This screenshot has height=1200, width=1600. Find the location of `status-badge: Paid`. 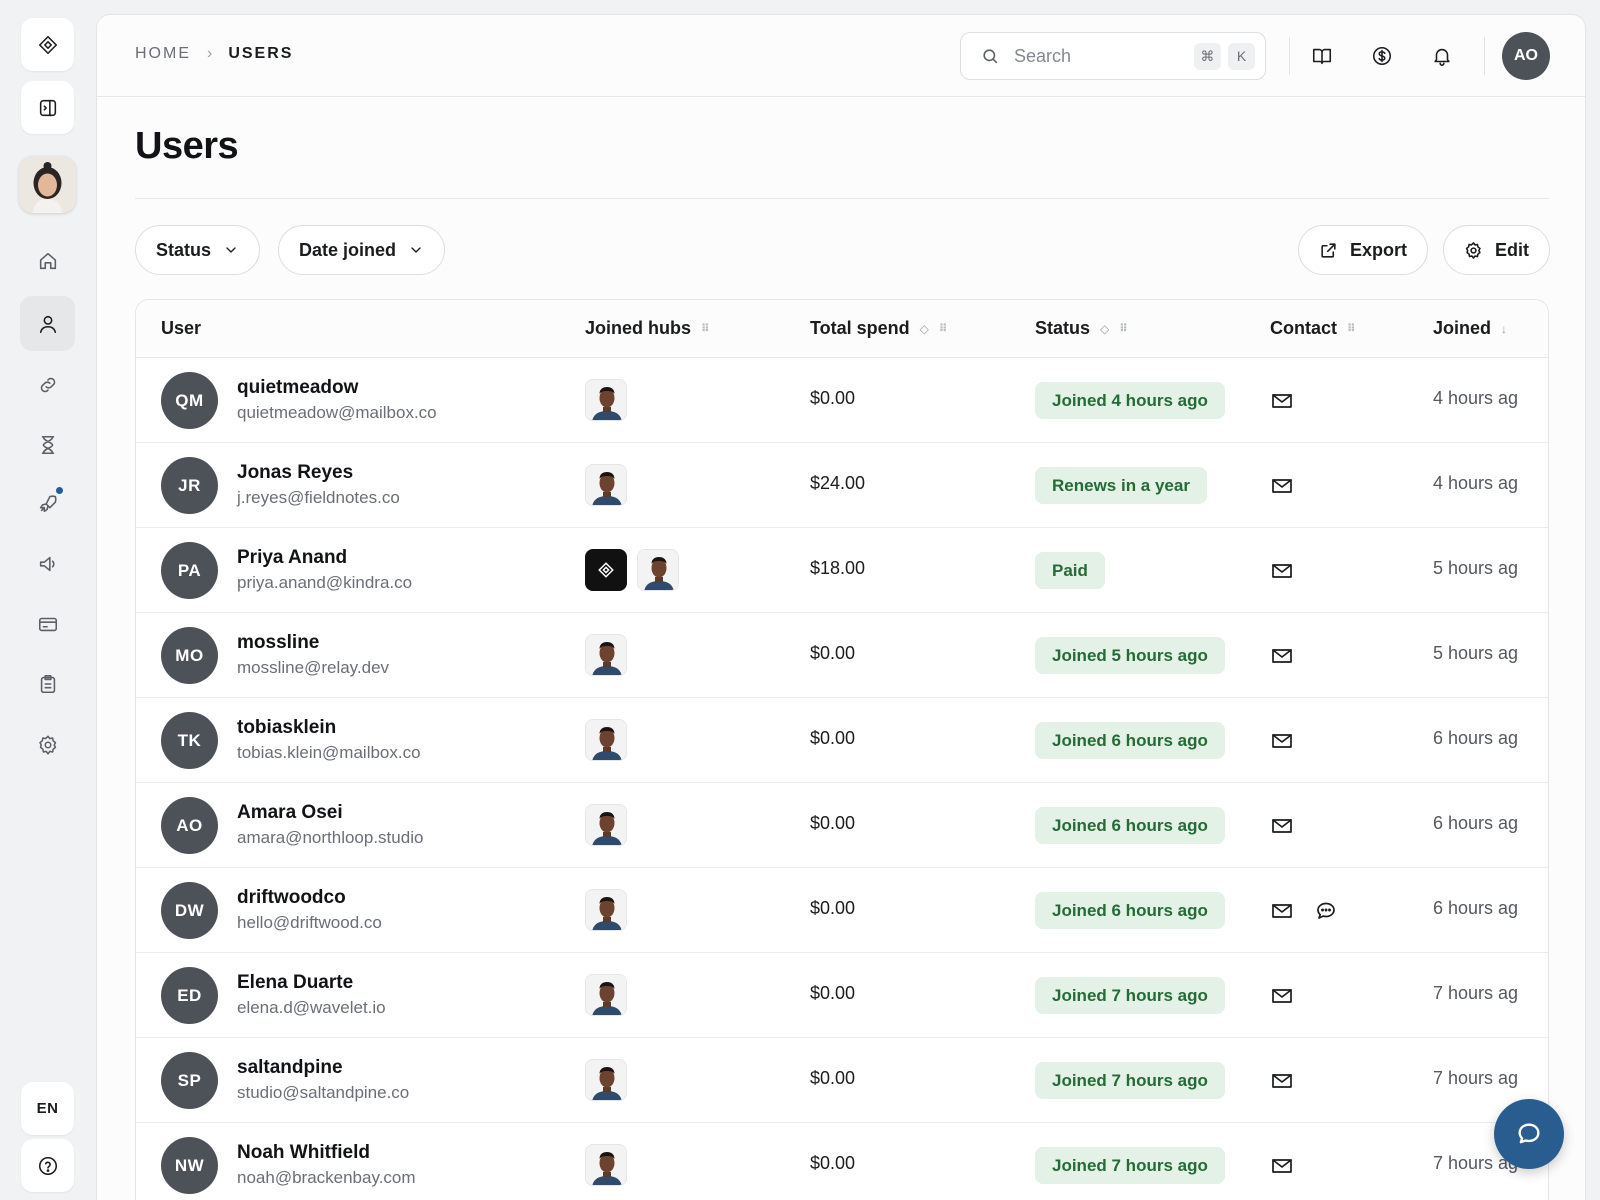

status-badge: Paid is located at coordinates (1070, 570).